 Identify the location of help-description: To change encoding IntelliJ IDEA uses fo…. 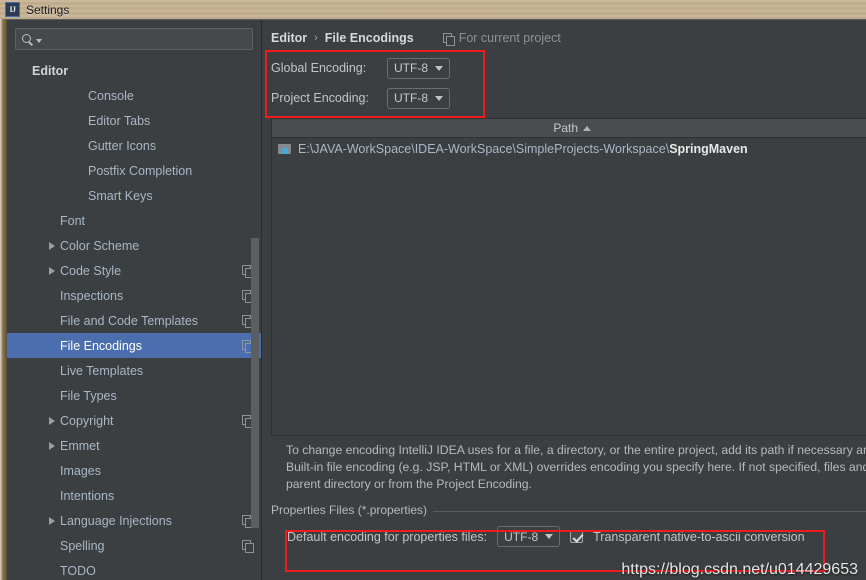
(564, 464).